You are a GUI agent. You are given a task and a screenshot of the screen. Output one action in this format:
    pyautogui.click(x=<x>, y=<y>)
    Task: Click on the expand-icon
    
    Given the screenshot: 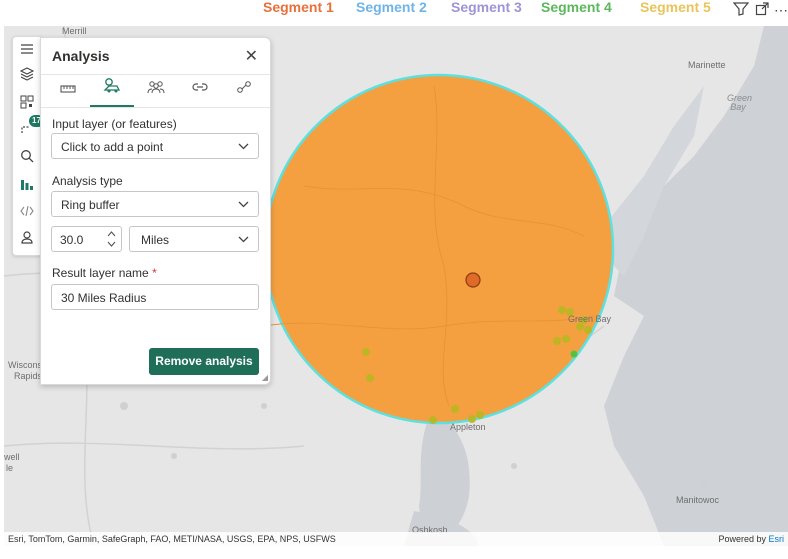 What is the action you would take?
    pyautogui.click(x=762, y=10)
    